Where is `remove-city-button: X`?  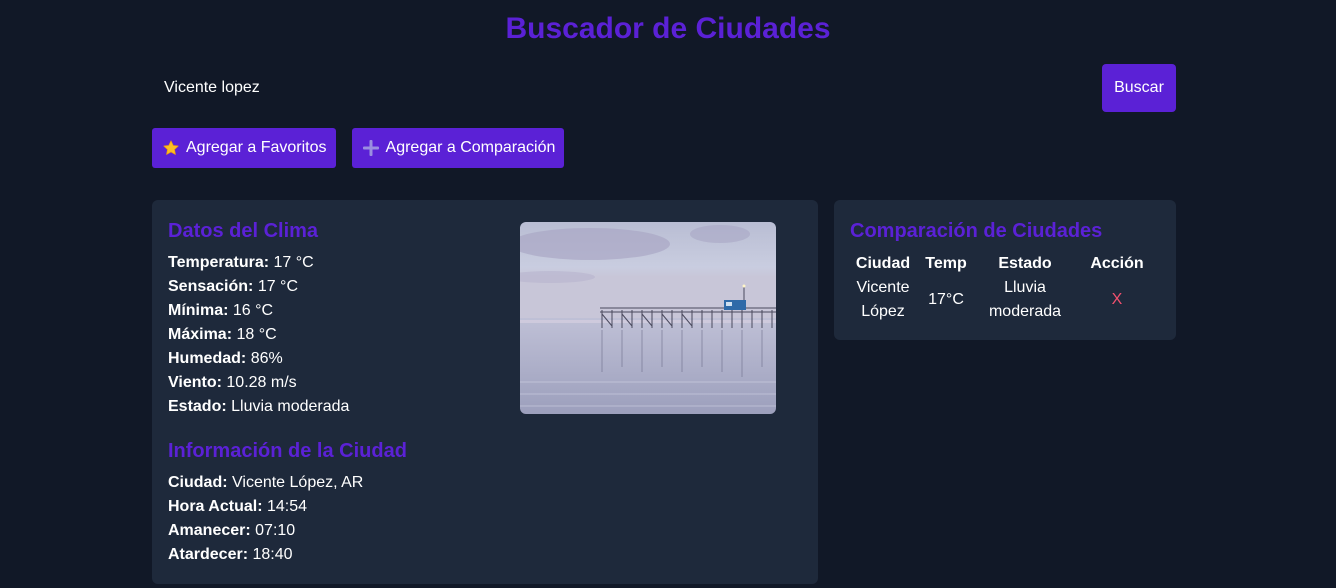 remove-city-button: X is located at coordinates (1117, 300).